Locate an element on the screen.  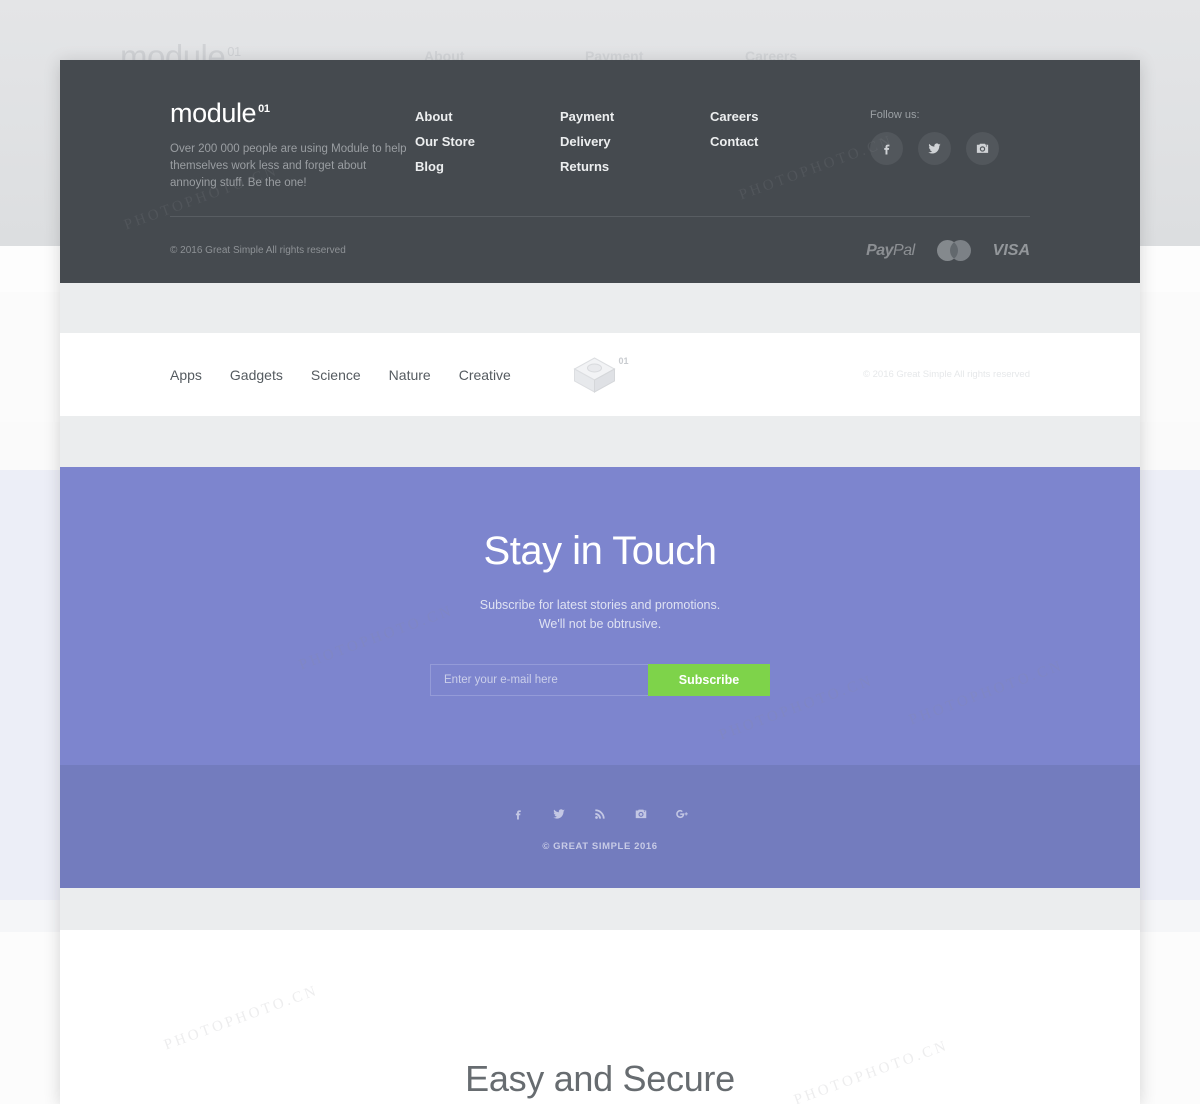
category-nav-links: Apps Gadgets Science Nature Creative is located at coordinates (340, 375).